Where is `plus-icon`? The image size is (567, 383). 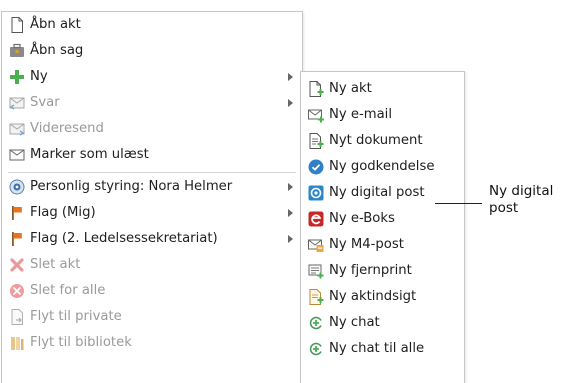
plus-icon is located at coordinates (17, 77).